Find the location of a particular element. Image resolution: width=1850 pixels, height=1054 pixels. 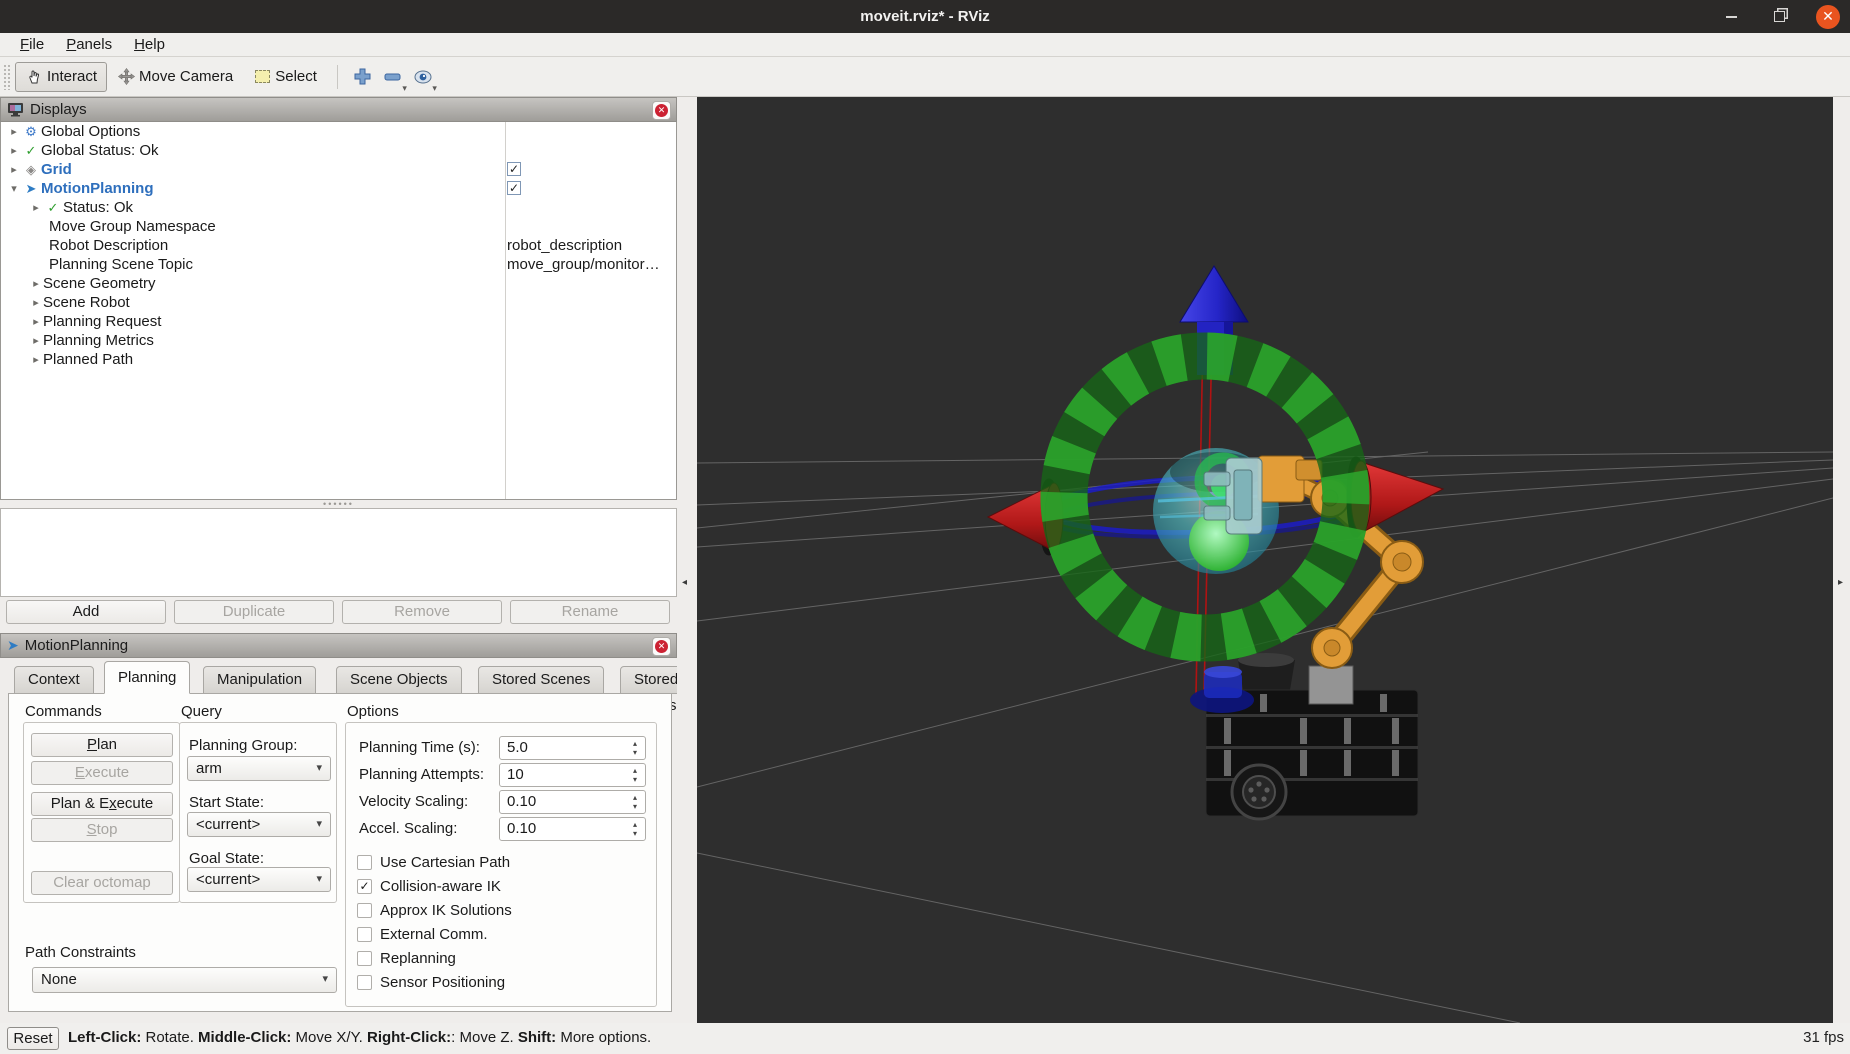

planning-time-s-label: Planning Time (s): is located at coordinates (419, 747).